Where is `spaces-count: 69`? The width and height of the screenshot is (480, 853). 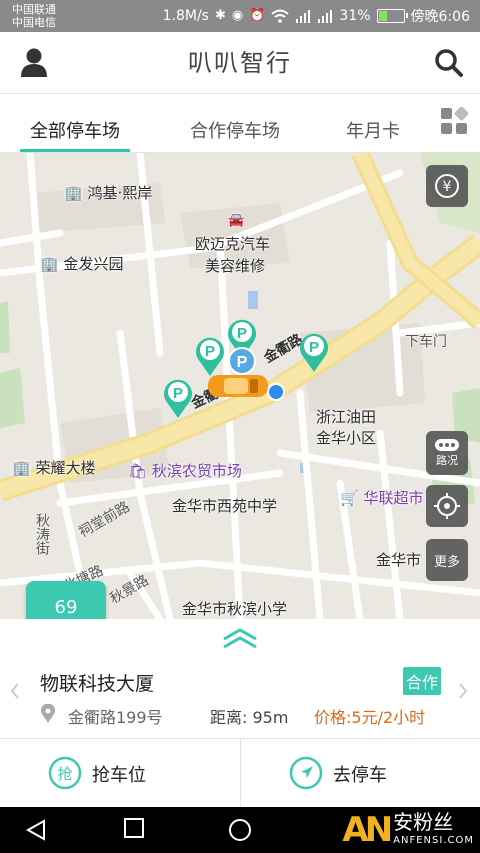
spaces-count: 69 is located at coordinates (66, 607).